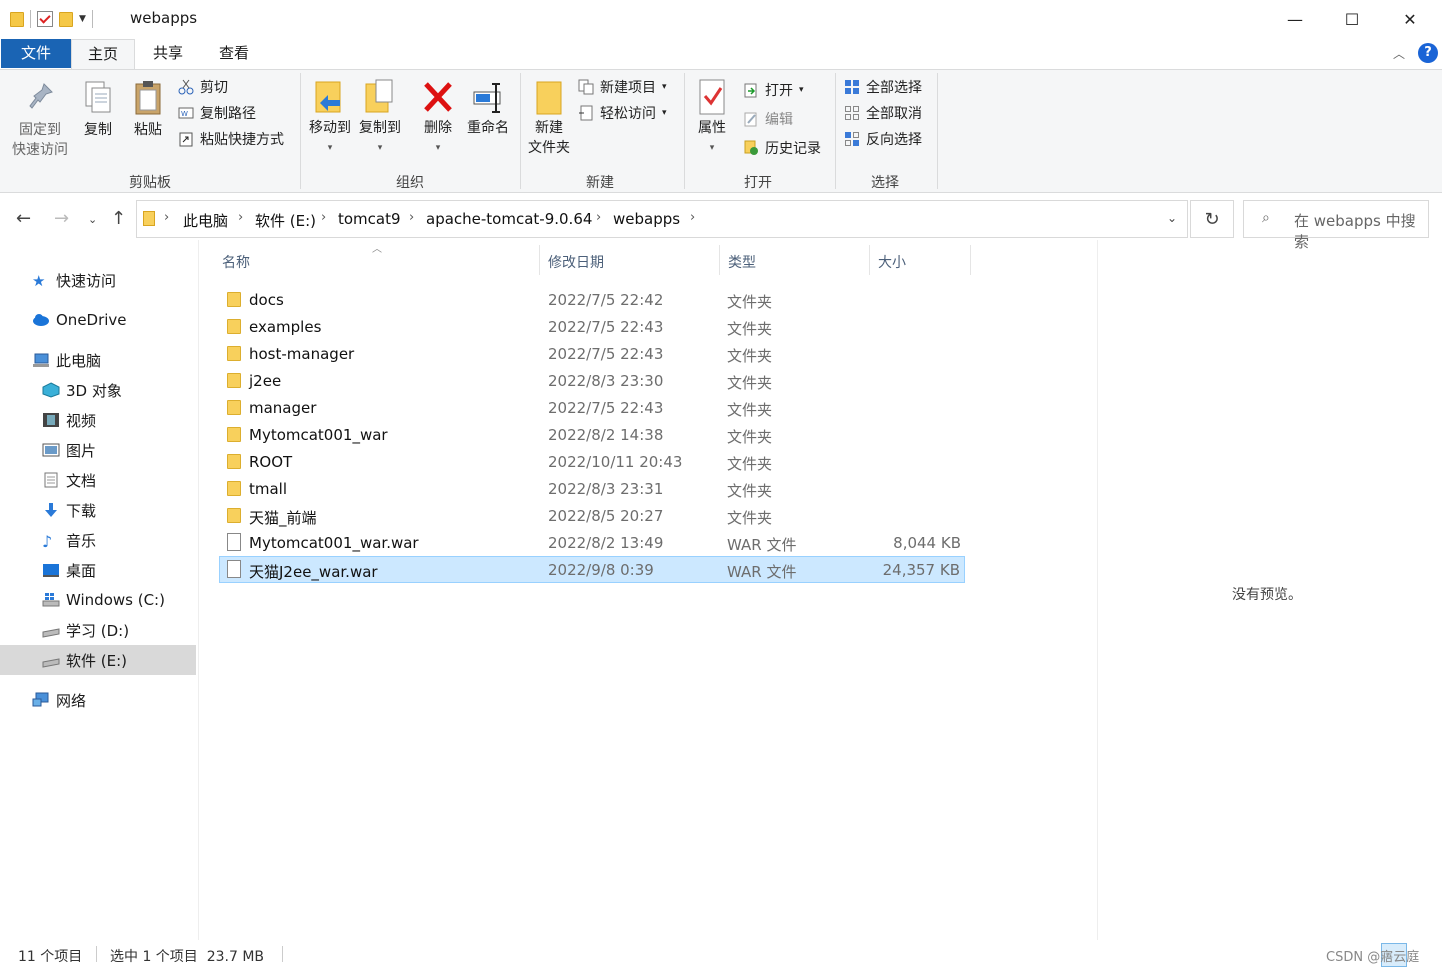 The width and height of the screenshot is (1442, 970). I want to click on tab-home: 主页, so click(103, 54).